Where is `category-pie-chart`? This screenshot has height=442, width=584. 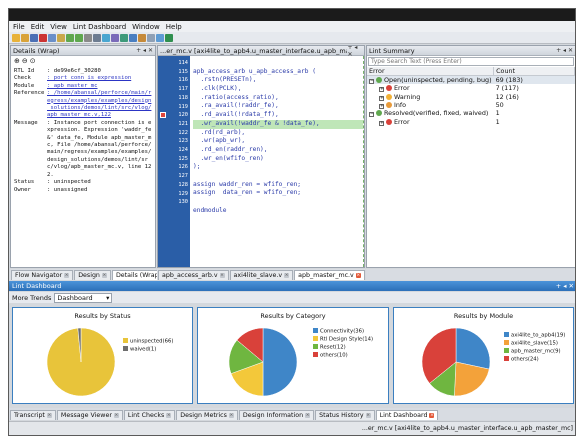 category-pie-chart is located at coordinates (263, 362).